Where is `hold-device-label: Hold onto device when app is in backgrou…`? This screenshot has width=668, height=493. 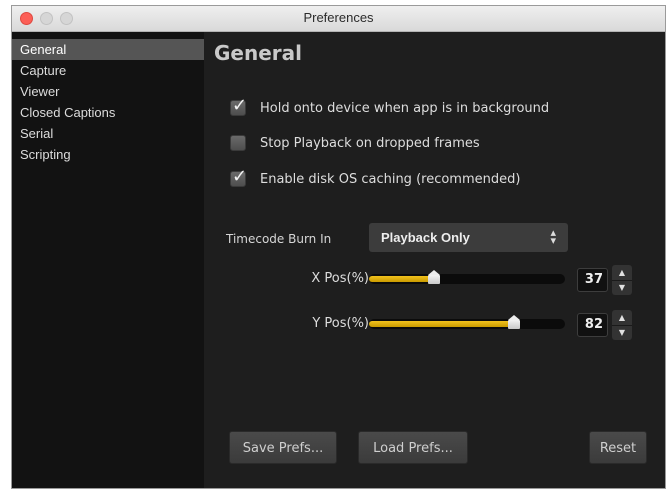
hold-device-label: Hold onto device when app is in backgrou… is located at coordinates (405, 108).